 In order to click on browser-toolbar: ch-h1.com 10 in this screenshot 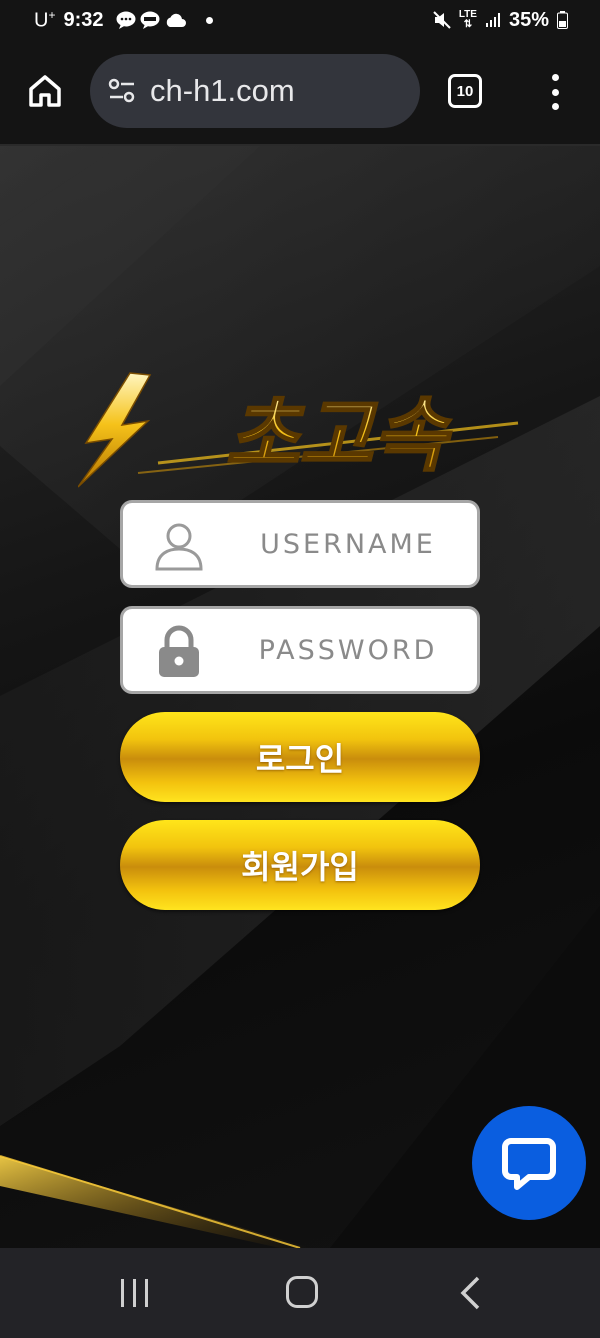, I will do `click(300, 93)`.